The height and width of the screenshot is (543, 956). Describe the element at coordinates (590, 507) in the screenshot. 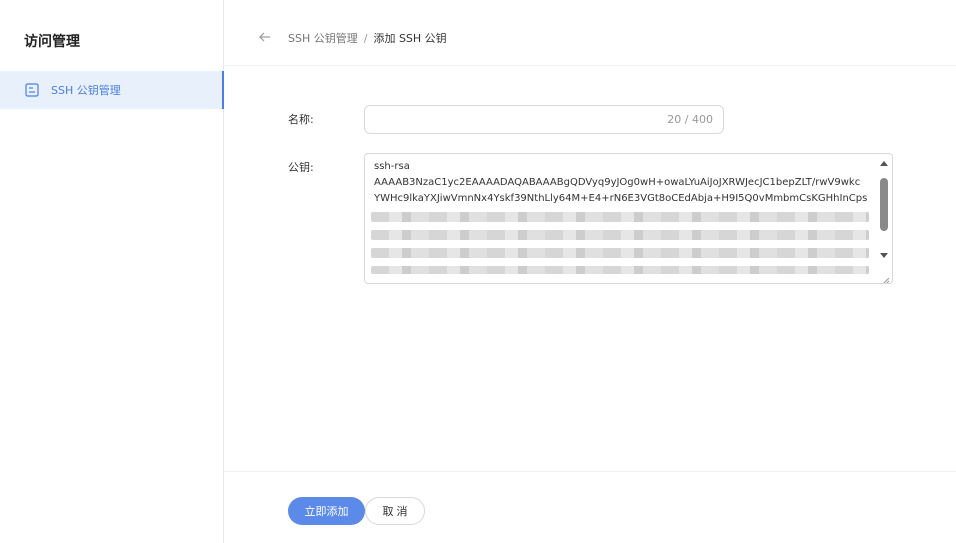

I see `form-footer: 立即添加 取 消` at that location.